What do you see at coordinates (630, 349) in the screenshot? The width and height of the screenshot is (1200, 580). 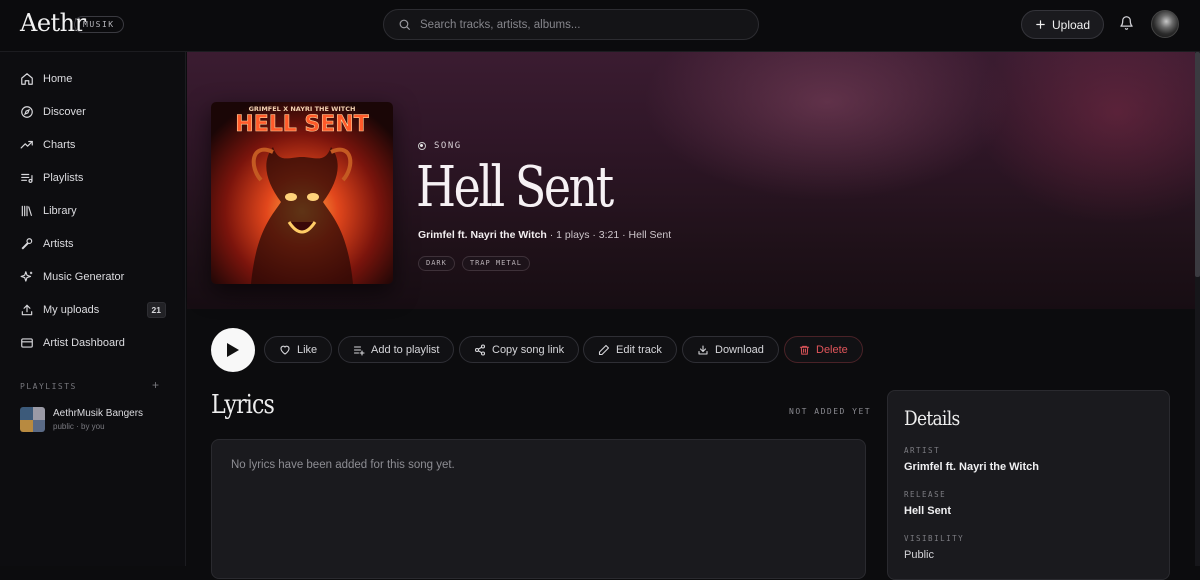 I see `edit-track-button: Edit track` at bounding box center [630, 349].